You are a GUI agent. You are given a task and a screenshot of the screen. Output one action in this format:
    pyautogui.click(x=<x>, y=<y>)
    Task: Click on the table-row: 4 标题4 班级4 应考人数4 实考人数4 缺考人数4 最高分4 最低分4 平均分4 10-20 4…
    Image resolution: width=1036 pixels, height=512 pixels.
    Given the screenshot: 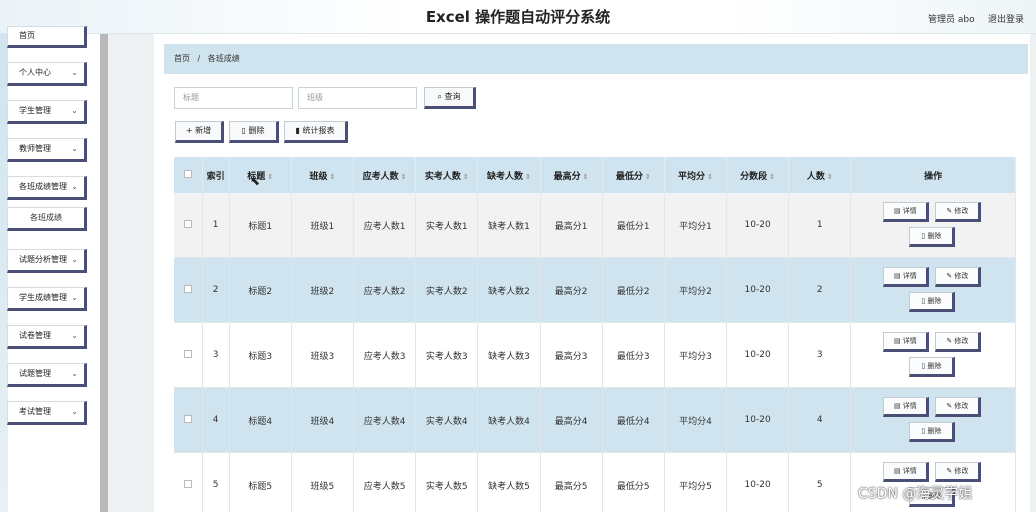 What is the action you would take?
    pyautogui.click(x=595, y=420)
    